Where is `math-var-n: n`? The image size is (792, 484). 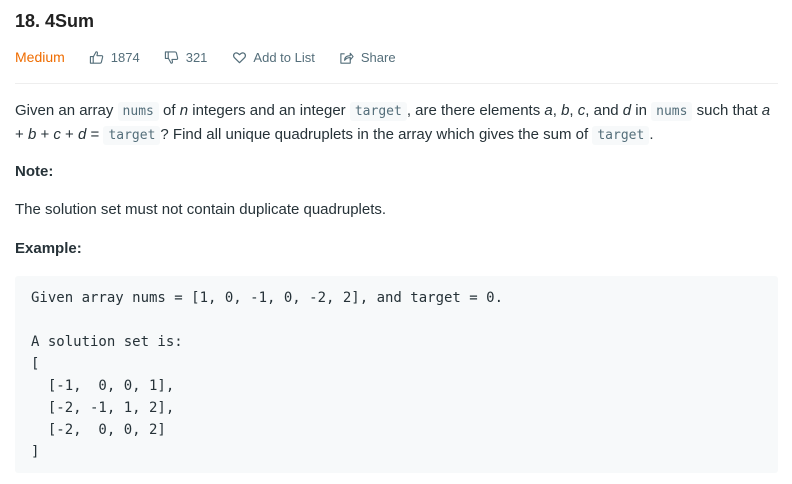 math-var-n: n is located at coordinates (184, 110).